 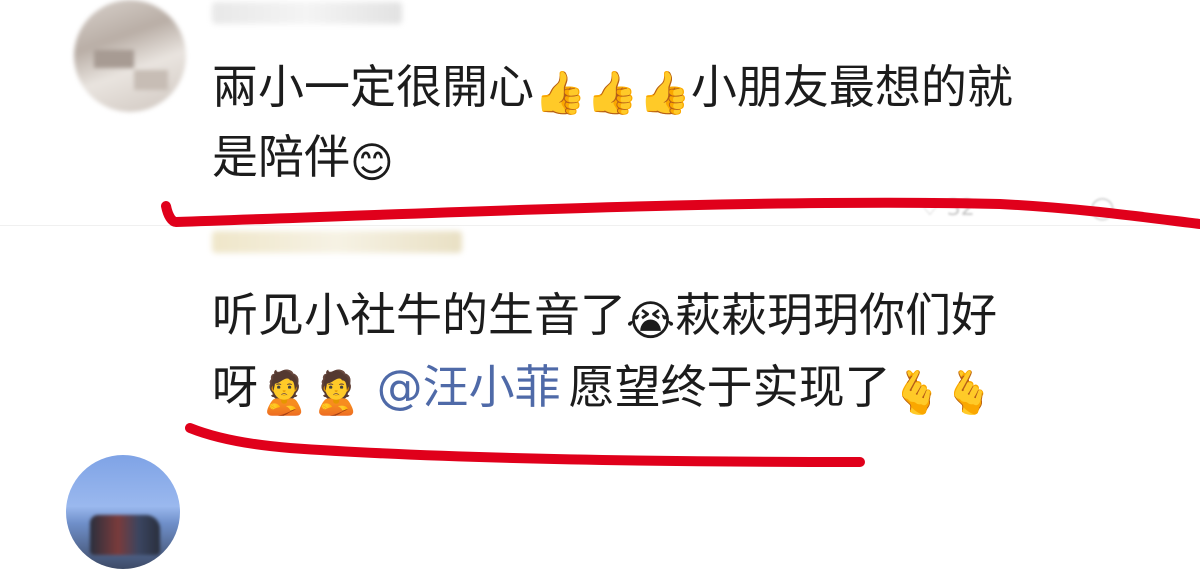 I want to click on annotation-stroke-bottom, so click(x=525, y=445).